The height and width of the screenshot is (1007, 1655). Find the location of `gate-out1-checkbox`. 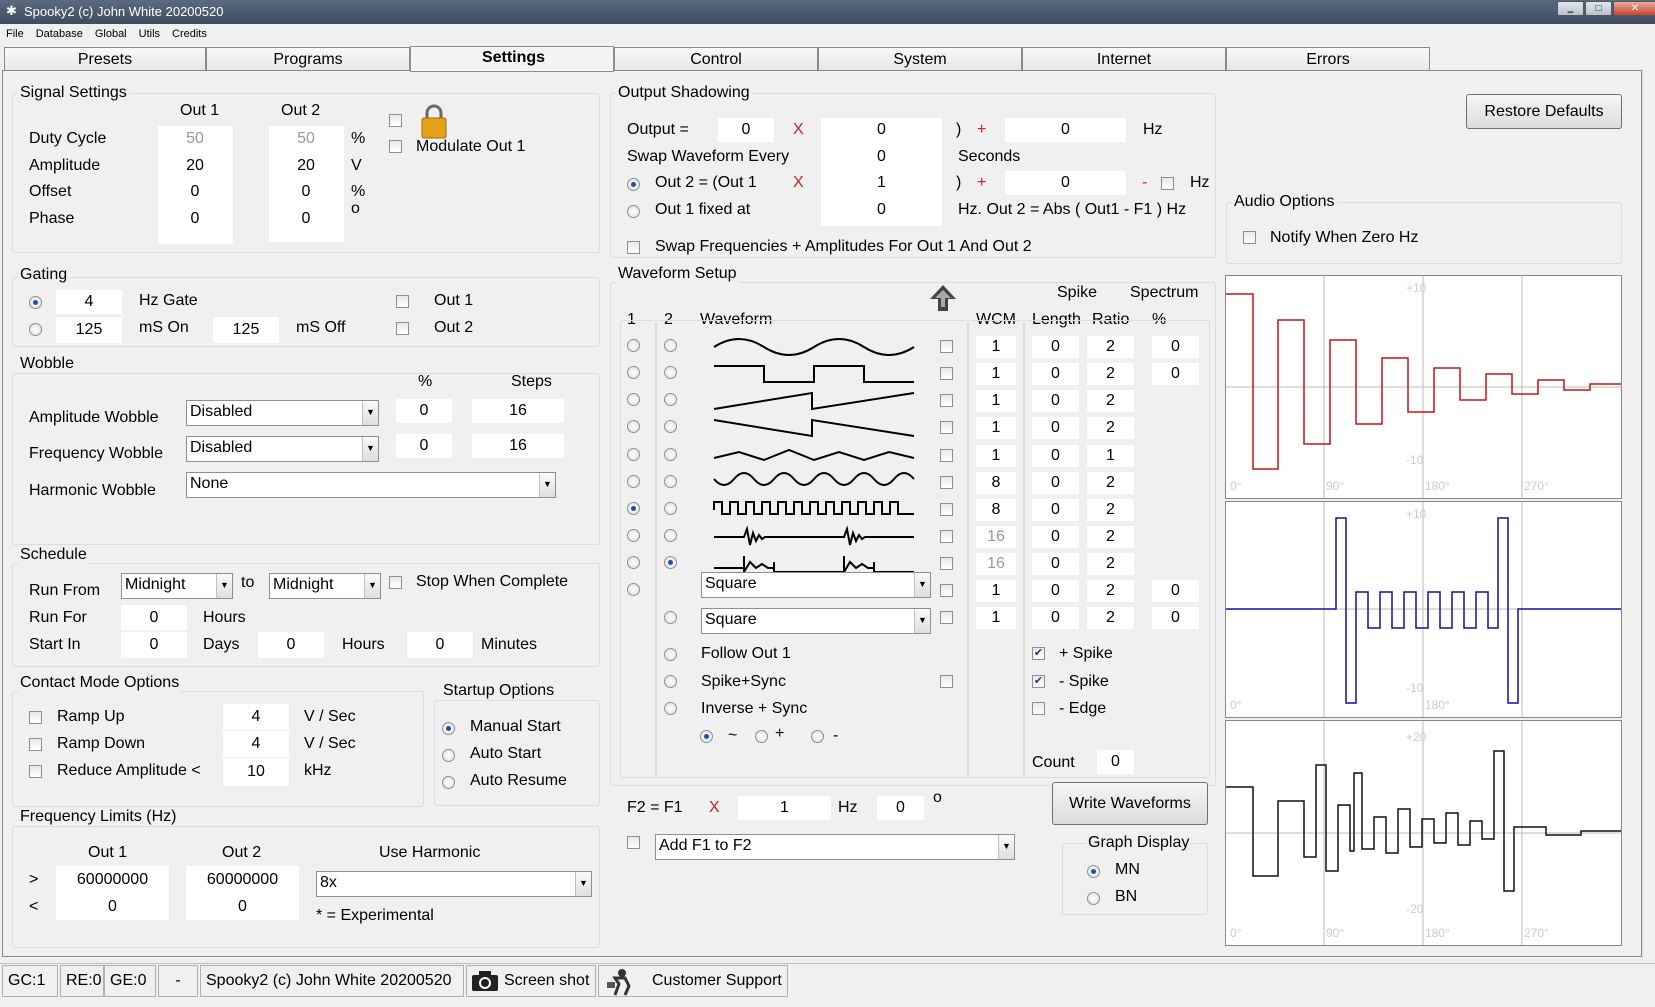

gate-out1-checkbox is located at coordinates (402, 301).